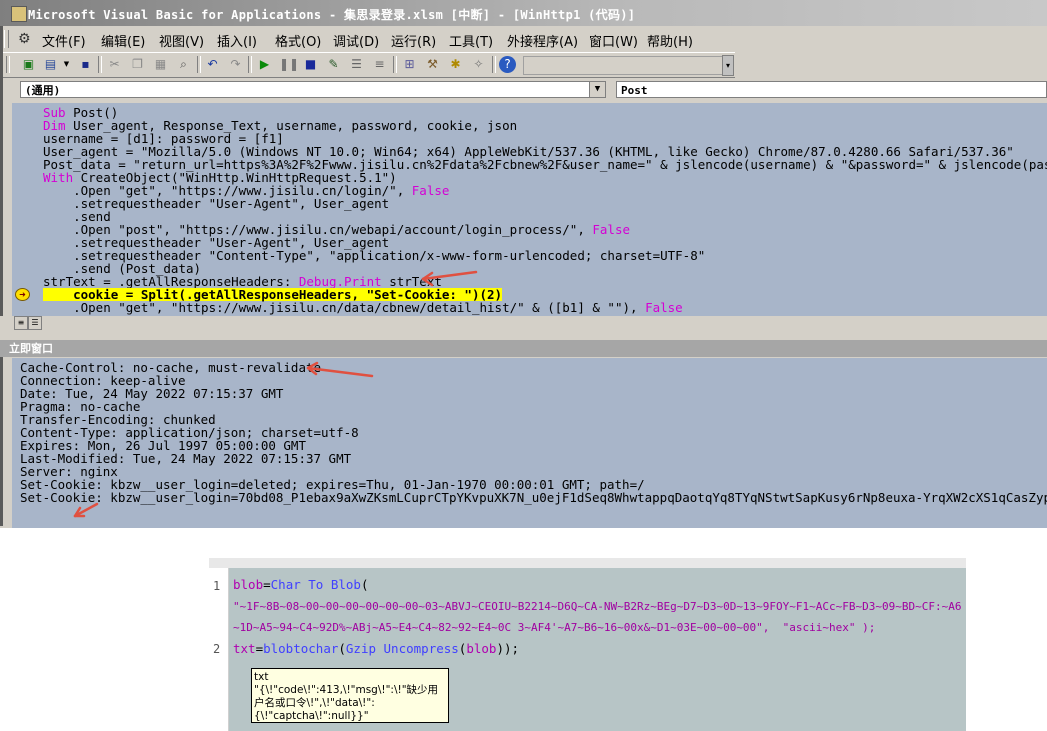 This screenshot has height=731, width=1047. What do you see at coordinates (402, 648) in the screenshot?
I see `token-func: Gzip Uncompress` at bounding box center [402, 648].